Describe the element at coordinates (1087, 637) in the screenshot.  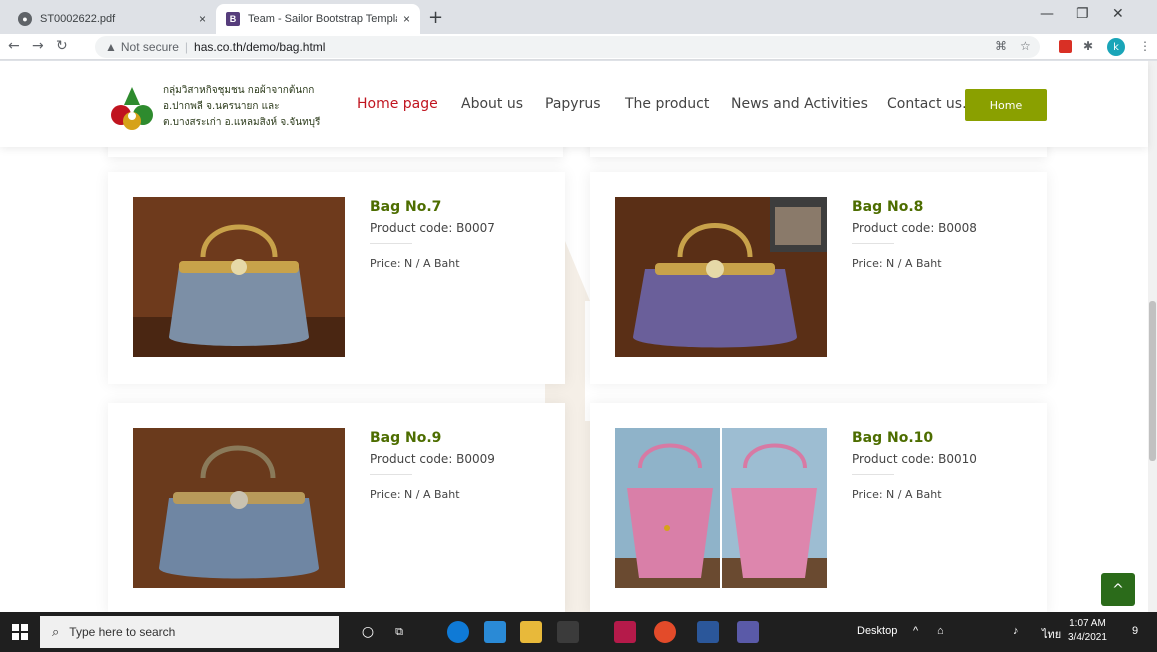
I see `clock-date: 3/4/2021` at that location.